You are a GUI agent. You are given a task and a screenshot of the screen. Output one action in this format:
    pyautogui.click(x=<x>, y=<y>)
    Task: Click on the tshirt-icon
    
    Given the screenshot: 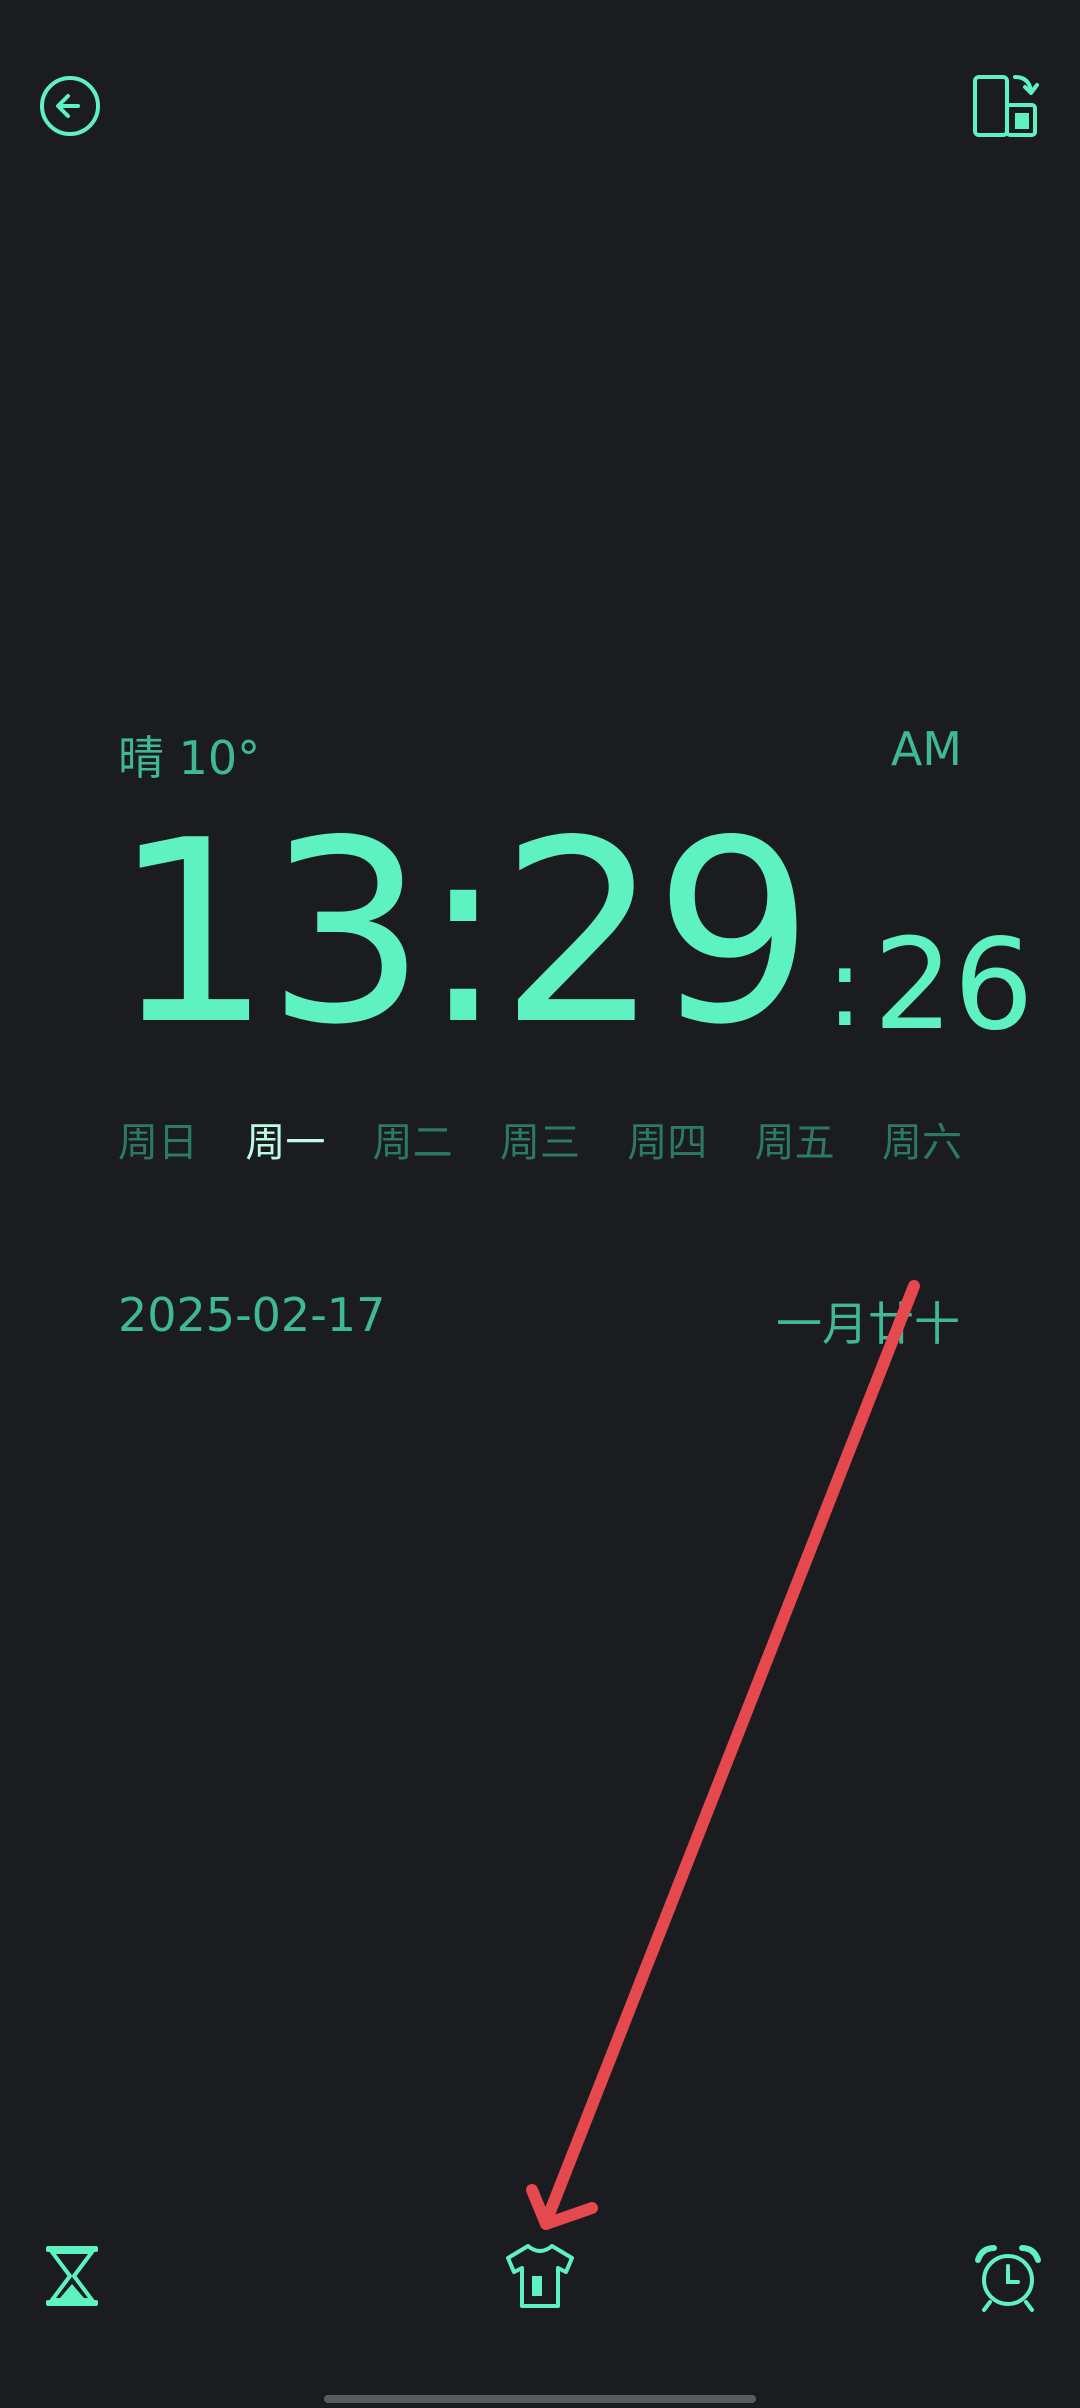 What is the action you would take?
    pyautogui.click(x=540, y=2276)
    